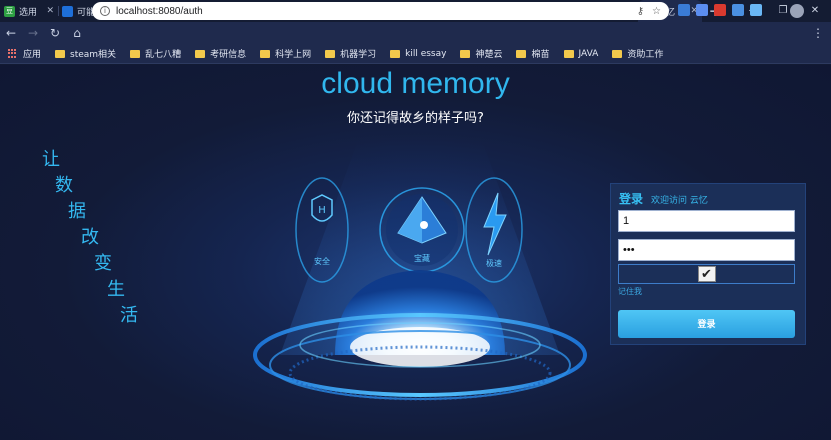 The height and width of the screenshot is (440, 831). Describe the element at coordinates (9, 11) in the screenshot. I see `tab-favicon-icon: 豆` at that location.